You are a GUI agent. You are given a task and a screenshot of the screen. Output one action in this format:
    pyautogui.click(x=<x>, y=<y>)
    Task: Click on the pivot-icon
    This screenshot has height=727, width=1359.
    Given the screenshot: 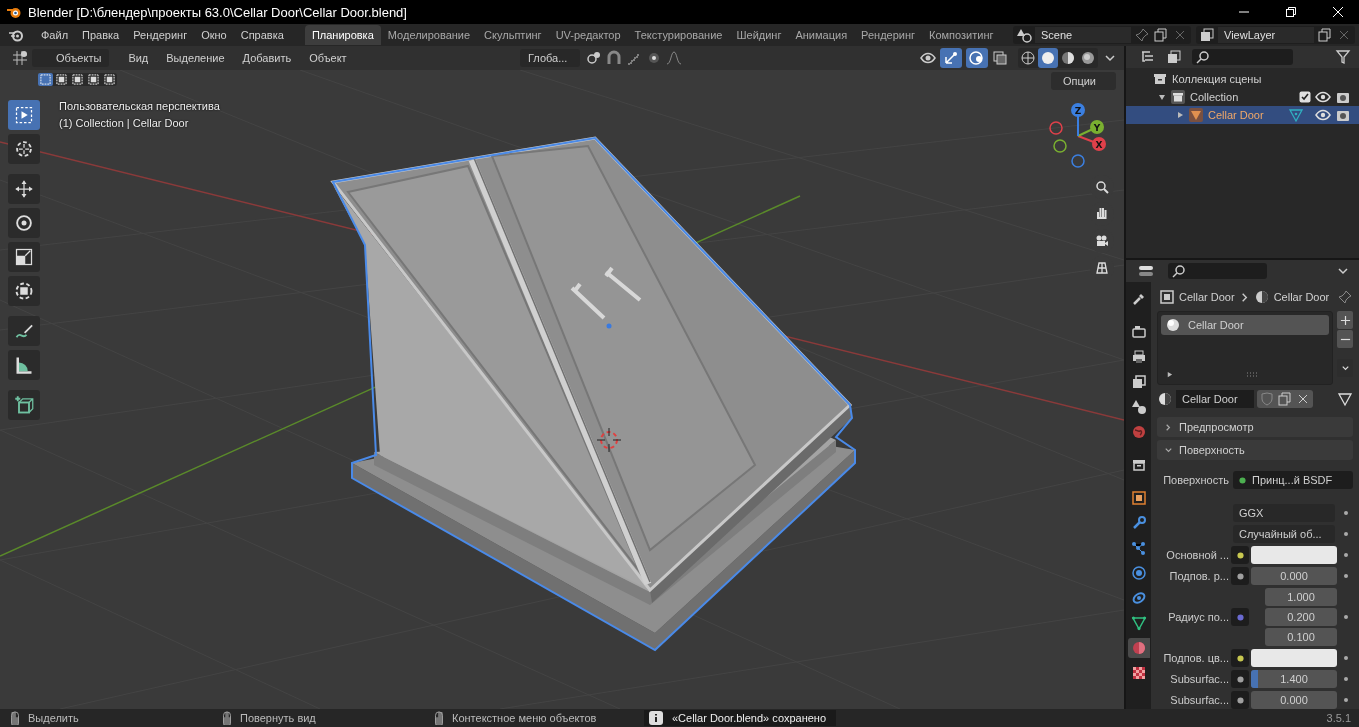 What is the action you would take?
    pyautogui.click(x=594, y=58)
    